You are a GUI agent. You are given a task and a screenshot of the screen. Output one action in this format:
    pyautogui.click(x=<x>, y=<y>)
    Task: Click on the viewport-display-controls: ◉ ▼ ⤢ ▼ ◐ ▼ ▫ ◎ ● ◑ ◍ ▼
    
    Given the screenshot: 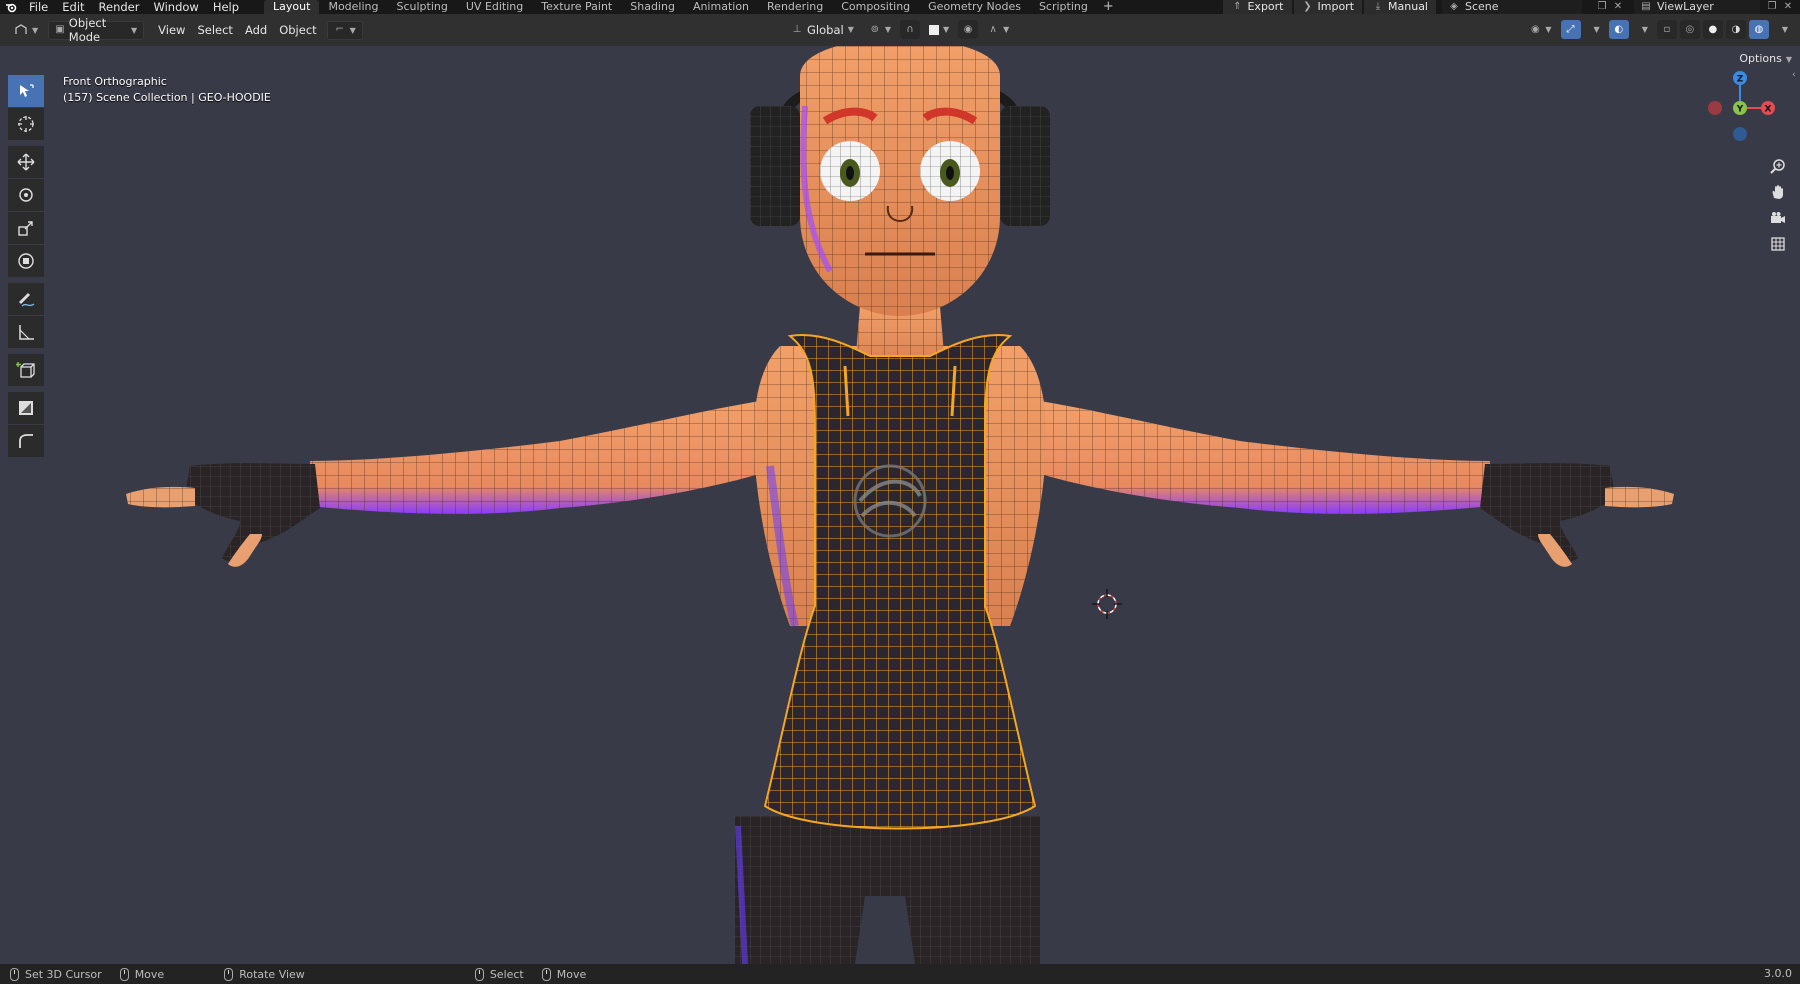 What is the action you would take?
    pyautogui.click(x=1658, y=29)
    